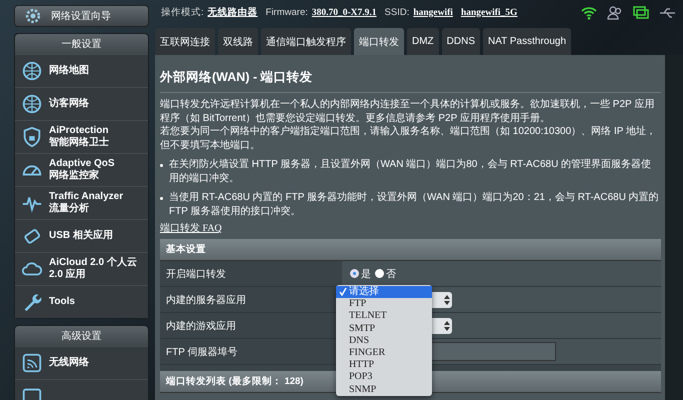  I want to click on sidebar-item: 无线网络, so click(81, 362).